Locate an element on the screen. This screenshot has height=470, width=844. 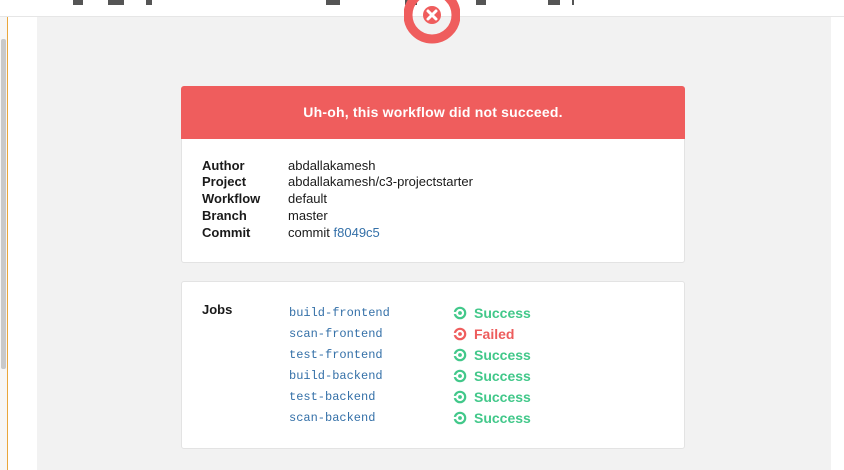
circleci-logo-icon is located at coordinates (432, 22).